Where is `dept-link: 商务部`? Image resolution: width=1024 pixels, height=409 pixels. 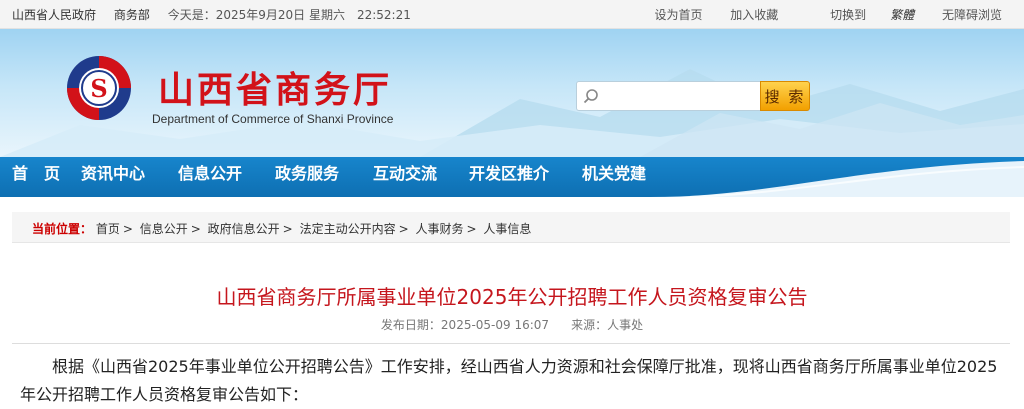
dept-link: 商务部 is located at coordinates (132, 15).